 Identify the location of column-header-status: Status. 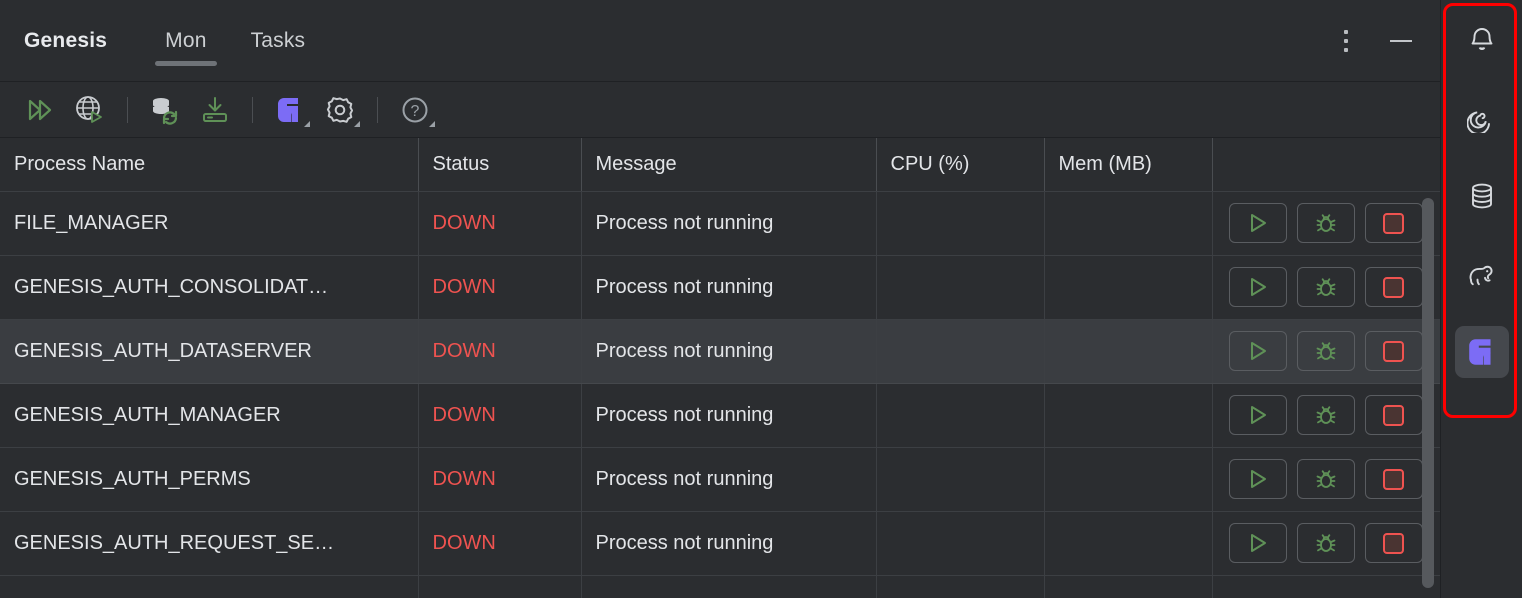
(500, 165).